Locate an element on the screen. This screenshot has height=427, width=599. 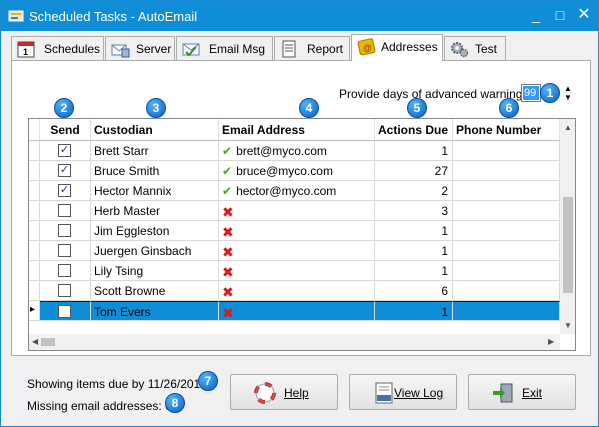
table-row: Juergen Ginsbach ✖ 1 is located at coordinates (294, 251).